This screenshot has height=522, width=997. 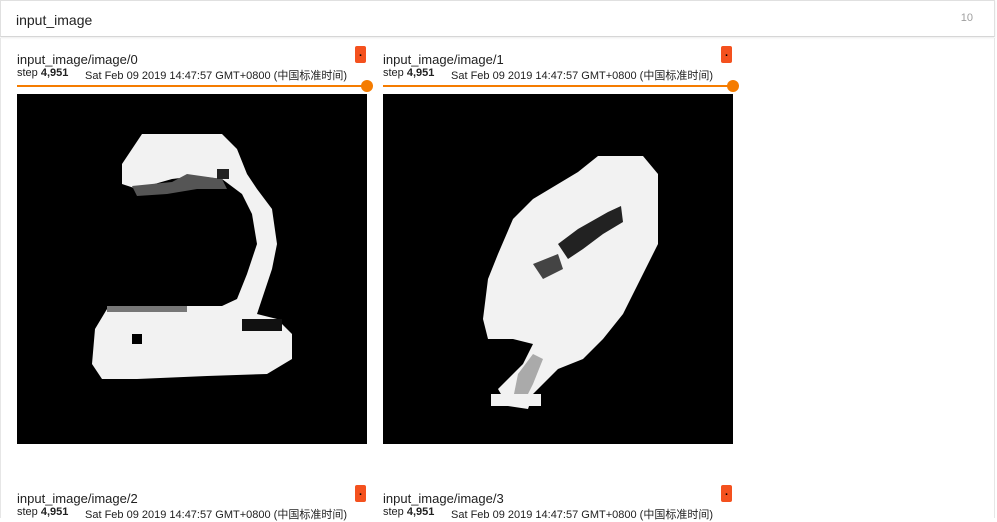 I want to click on card-title: input_image/image/3, so click(x=443, y=498).